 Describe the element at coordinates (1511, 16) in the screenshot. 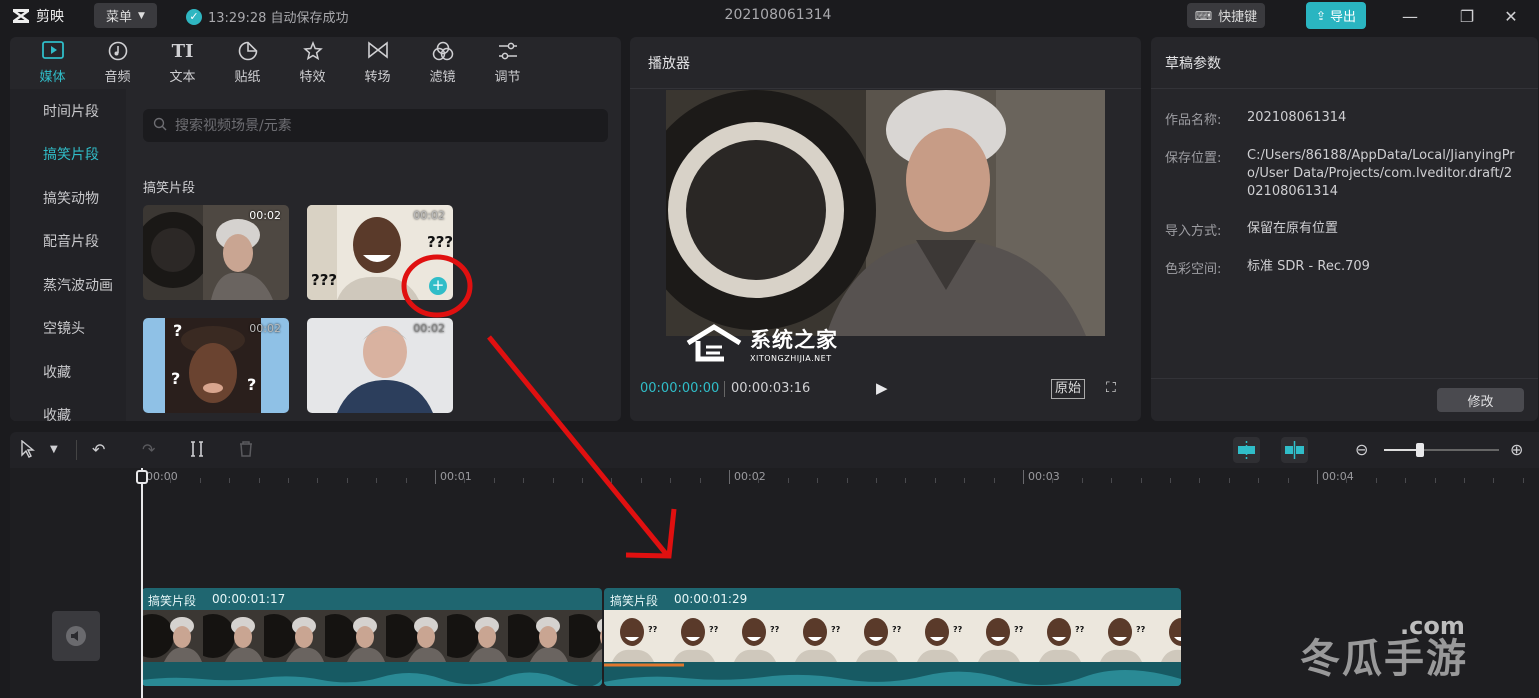

I see `close-icon: ✕` at that location.